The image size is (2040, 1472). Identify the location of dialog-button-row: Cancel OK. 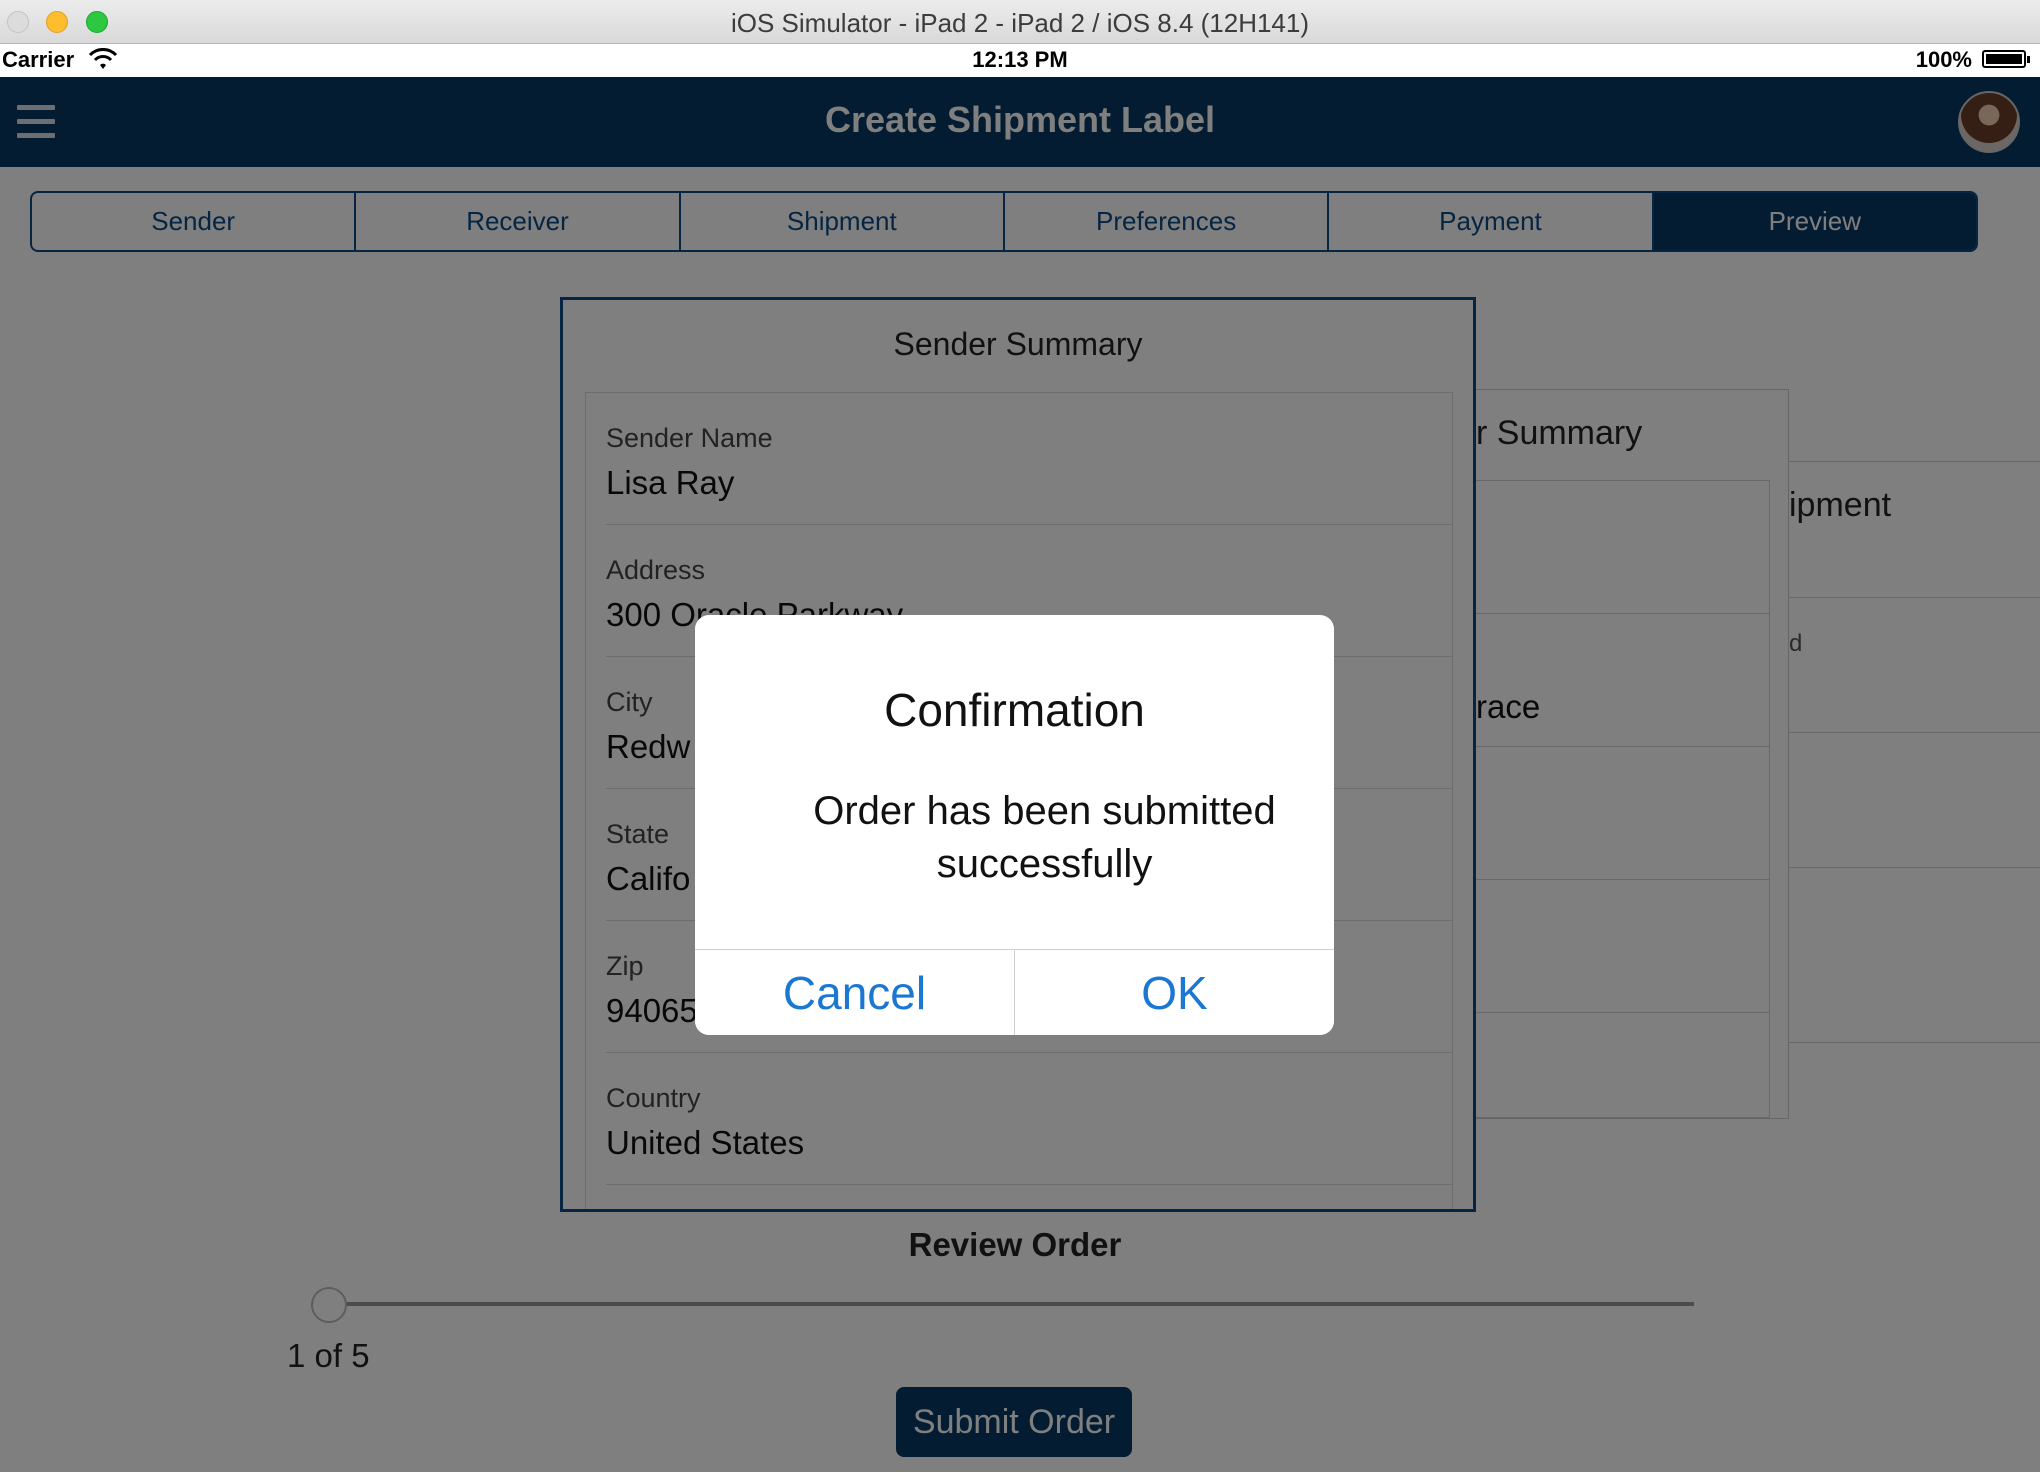
(1014, 992).